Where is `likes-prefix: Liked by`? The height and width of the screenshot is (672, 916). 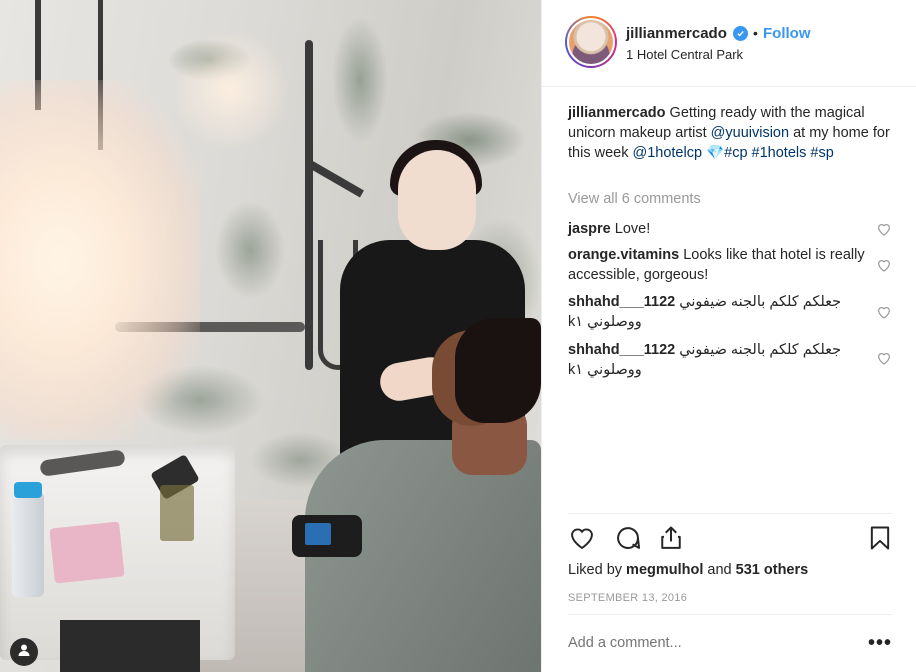
likes-prefix: Liked by is located at coordinates (595, 570).